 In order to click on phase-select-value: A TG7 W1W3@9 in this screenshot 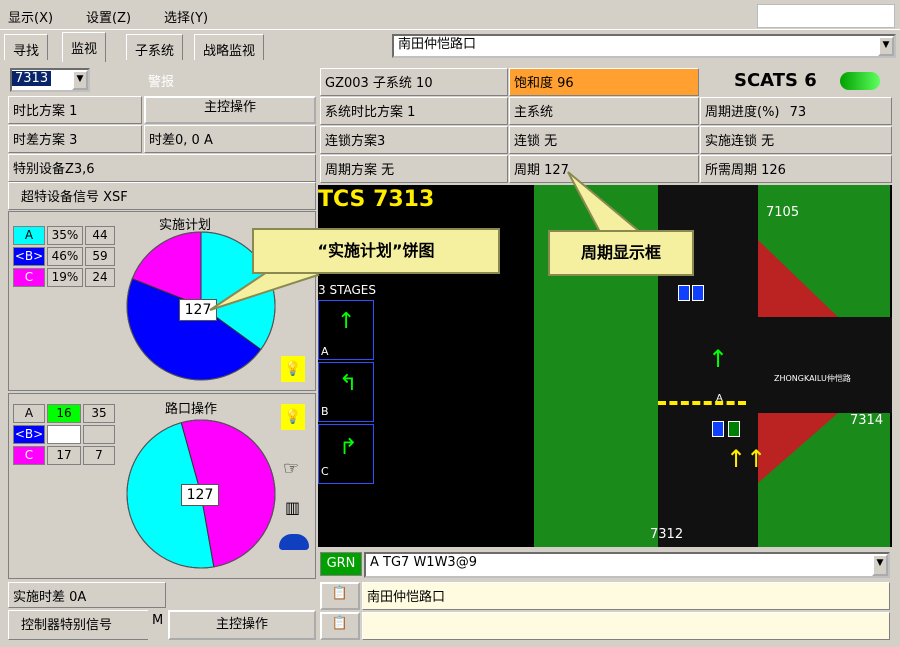, I will do `click(423, 562)`.